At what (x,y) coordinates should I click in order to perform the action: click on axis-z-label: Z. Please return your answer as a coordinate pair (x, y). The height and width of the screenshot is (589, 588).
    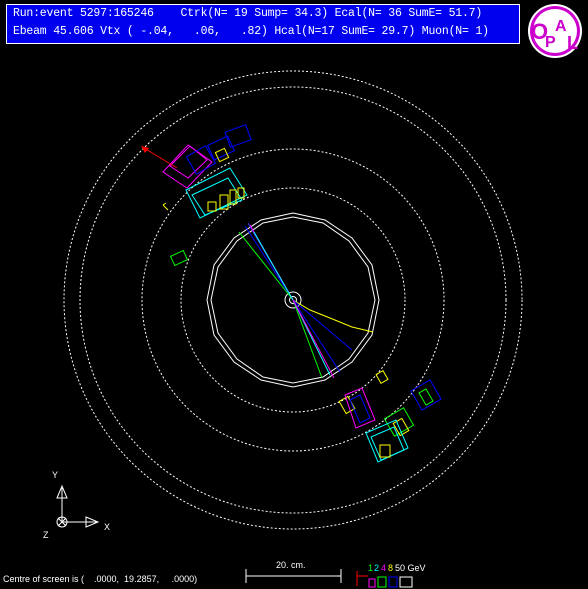
    Looking at the image, I should click on (46, 535).